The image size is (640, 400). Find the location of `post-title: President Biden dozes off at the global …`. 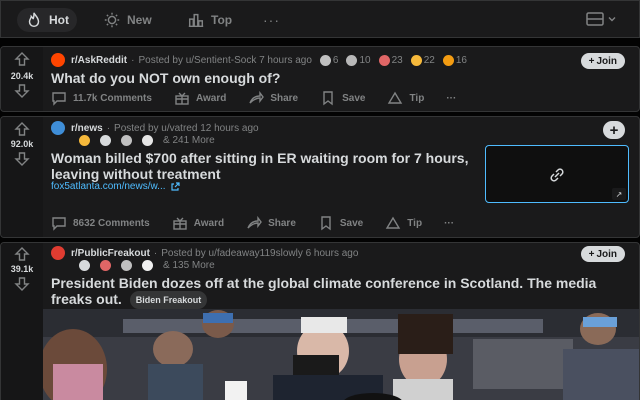

post-title: President Biden dozes off at the global … is located at coordinates (345, 292).